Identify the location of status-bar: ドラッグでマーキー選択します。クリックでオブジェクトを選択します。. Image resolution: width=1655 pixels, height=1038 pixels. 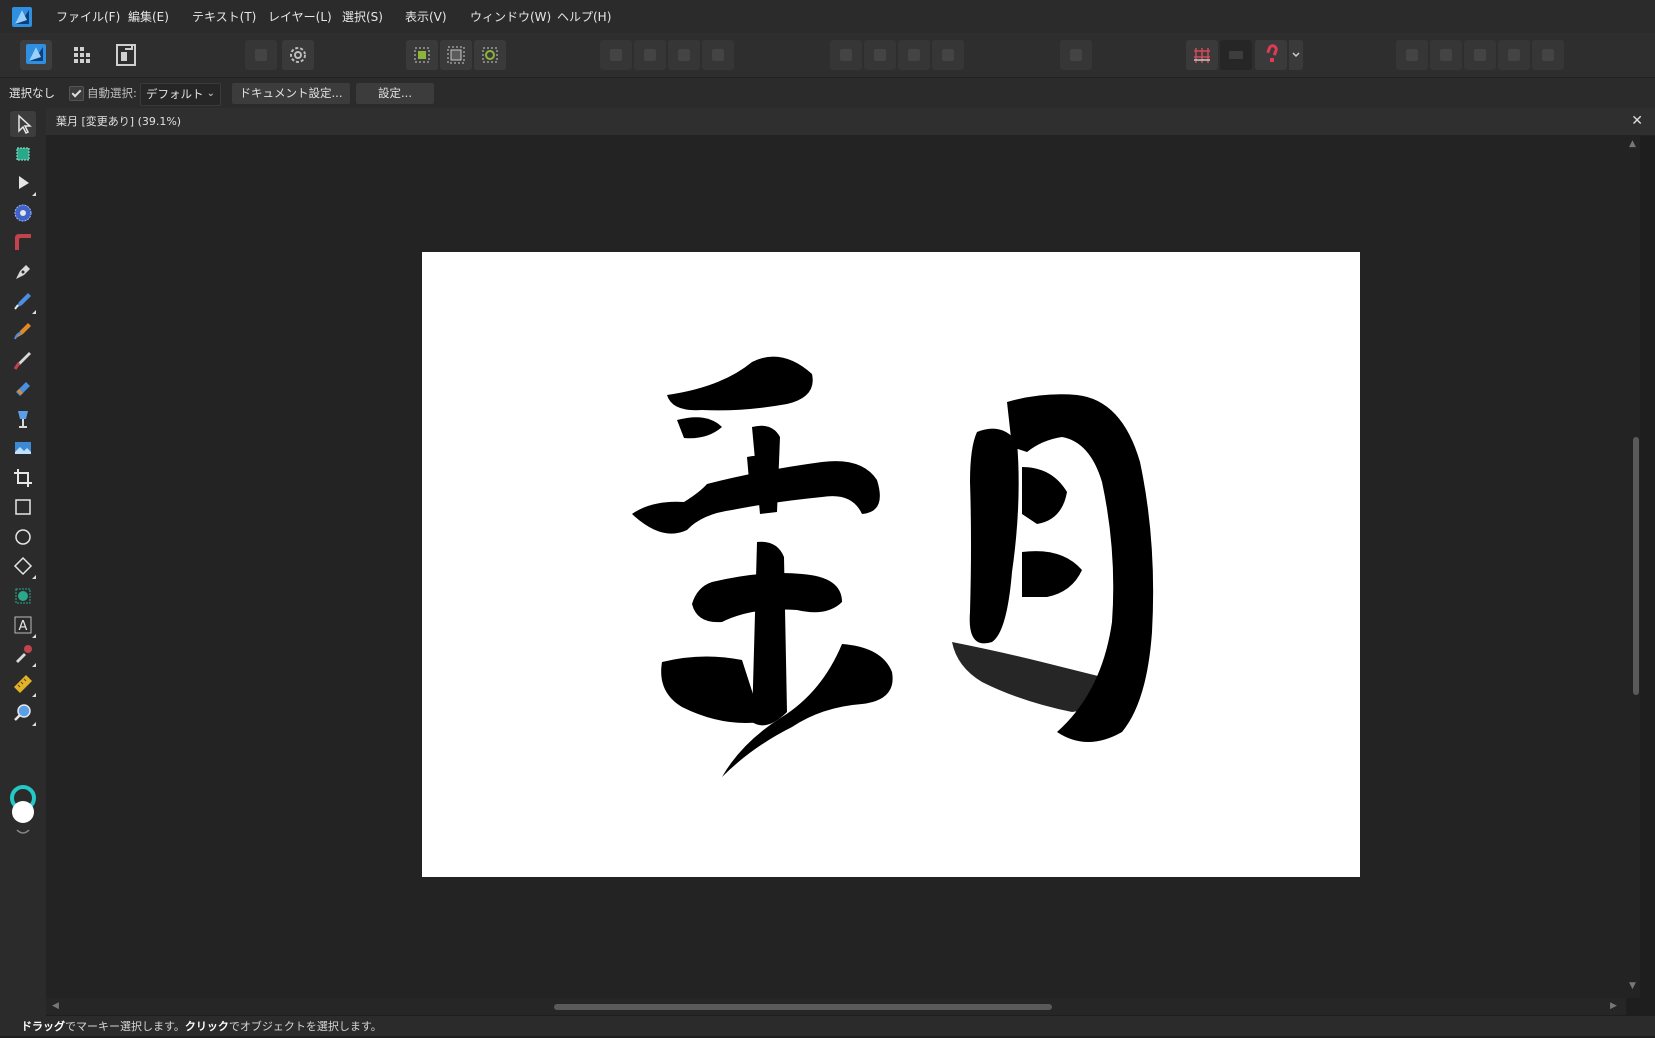
(827, 1026).